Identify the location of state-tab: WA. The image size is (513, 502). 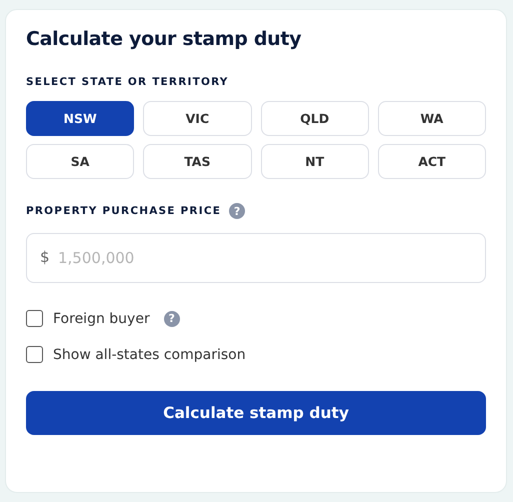
(432, 118).